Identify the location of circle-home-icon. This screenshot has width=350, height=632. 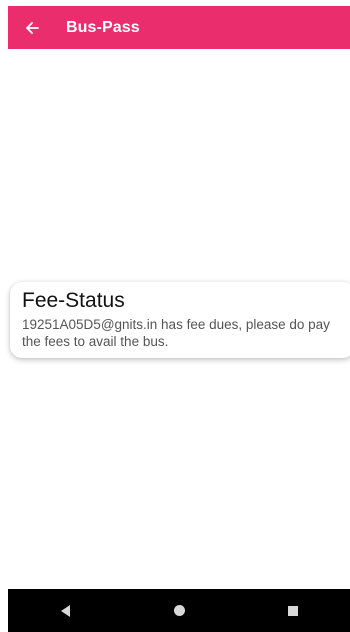
(179, 610).